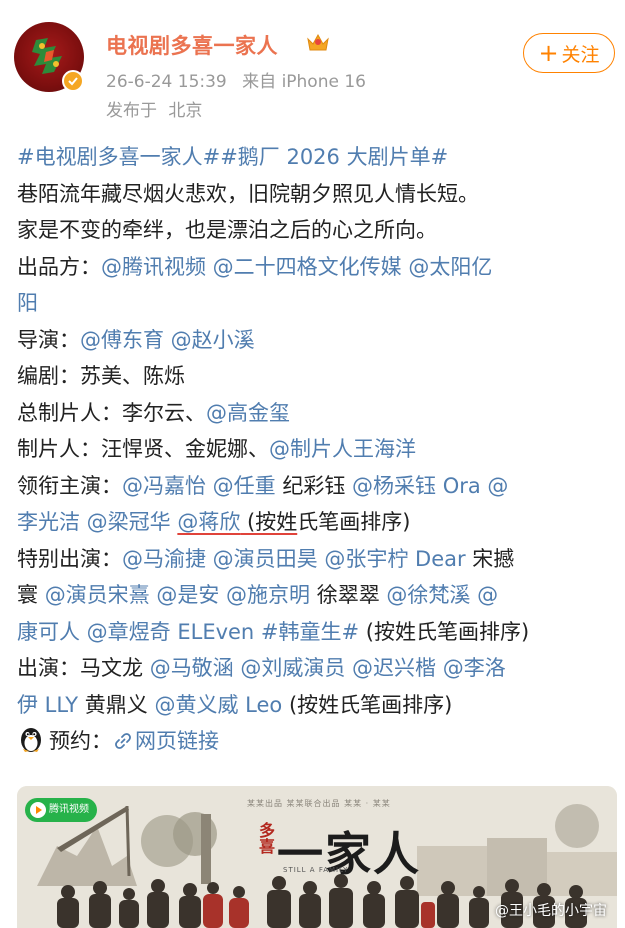 The height and width of the screenshot is (928, 625). I want to click on cast-mentions-b: 伊 LLY, so click(47, 705).